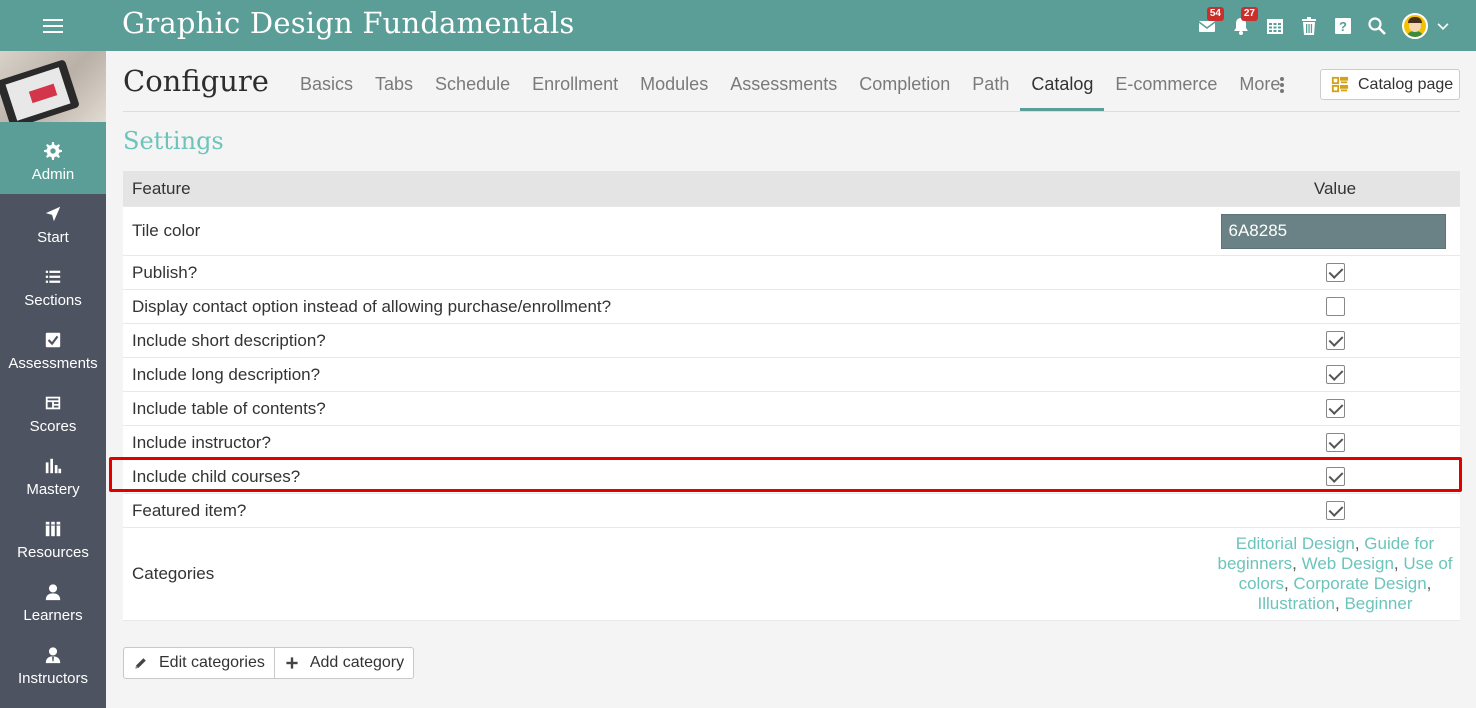 Image resolution: width=1476 pixels, height=708 pixels. I want to click on messages-button: 54, so click(1207, 25).